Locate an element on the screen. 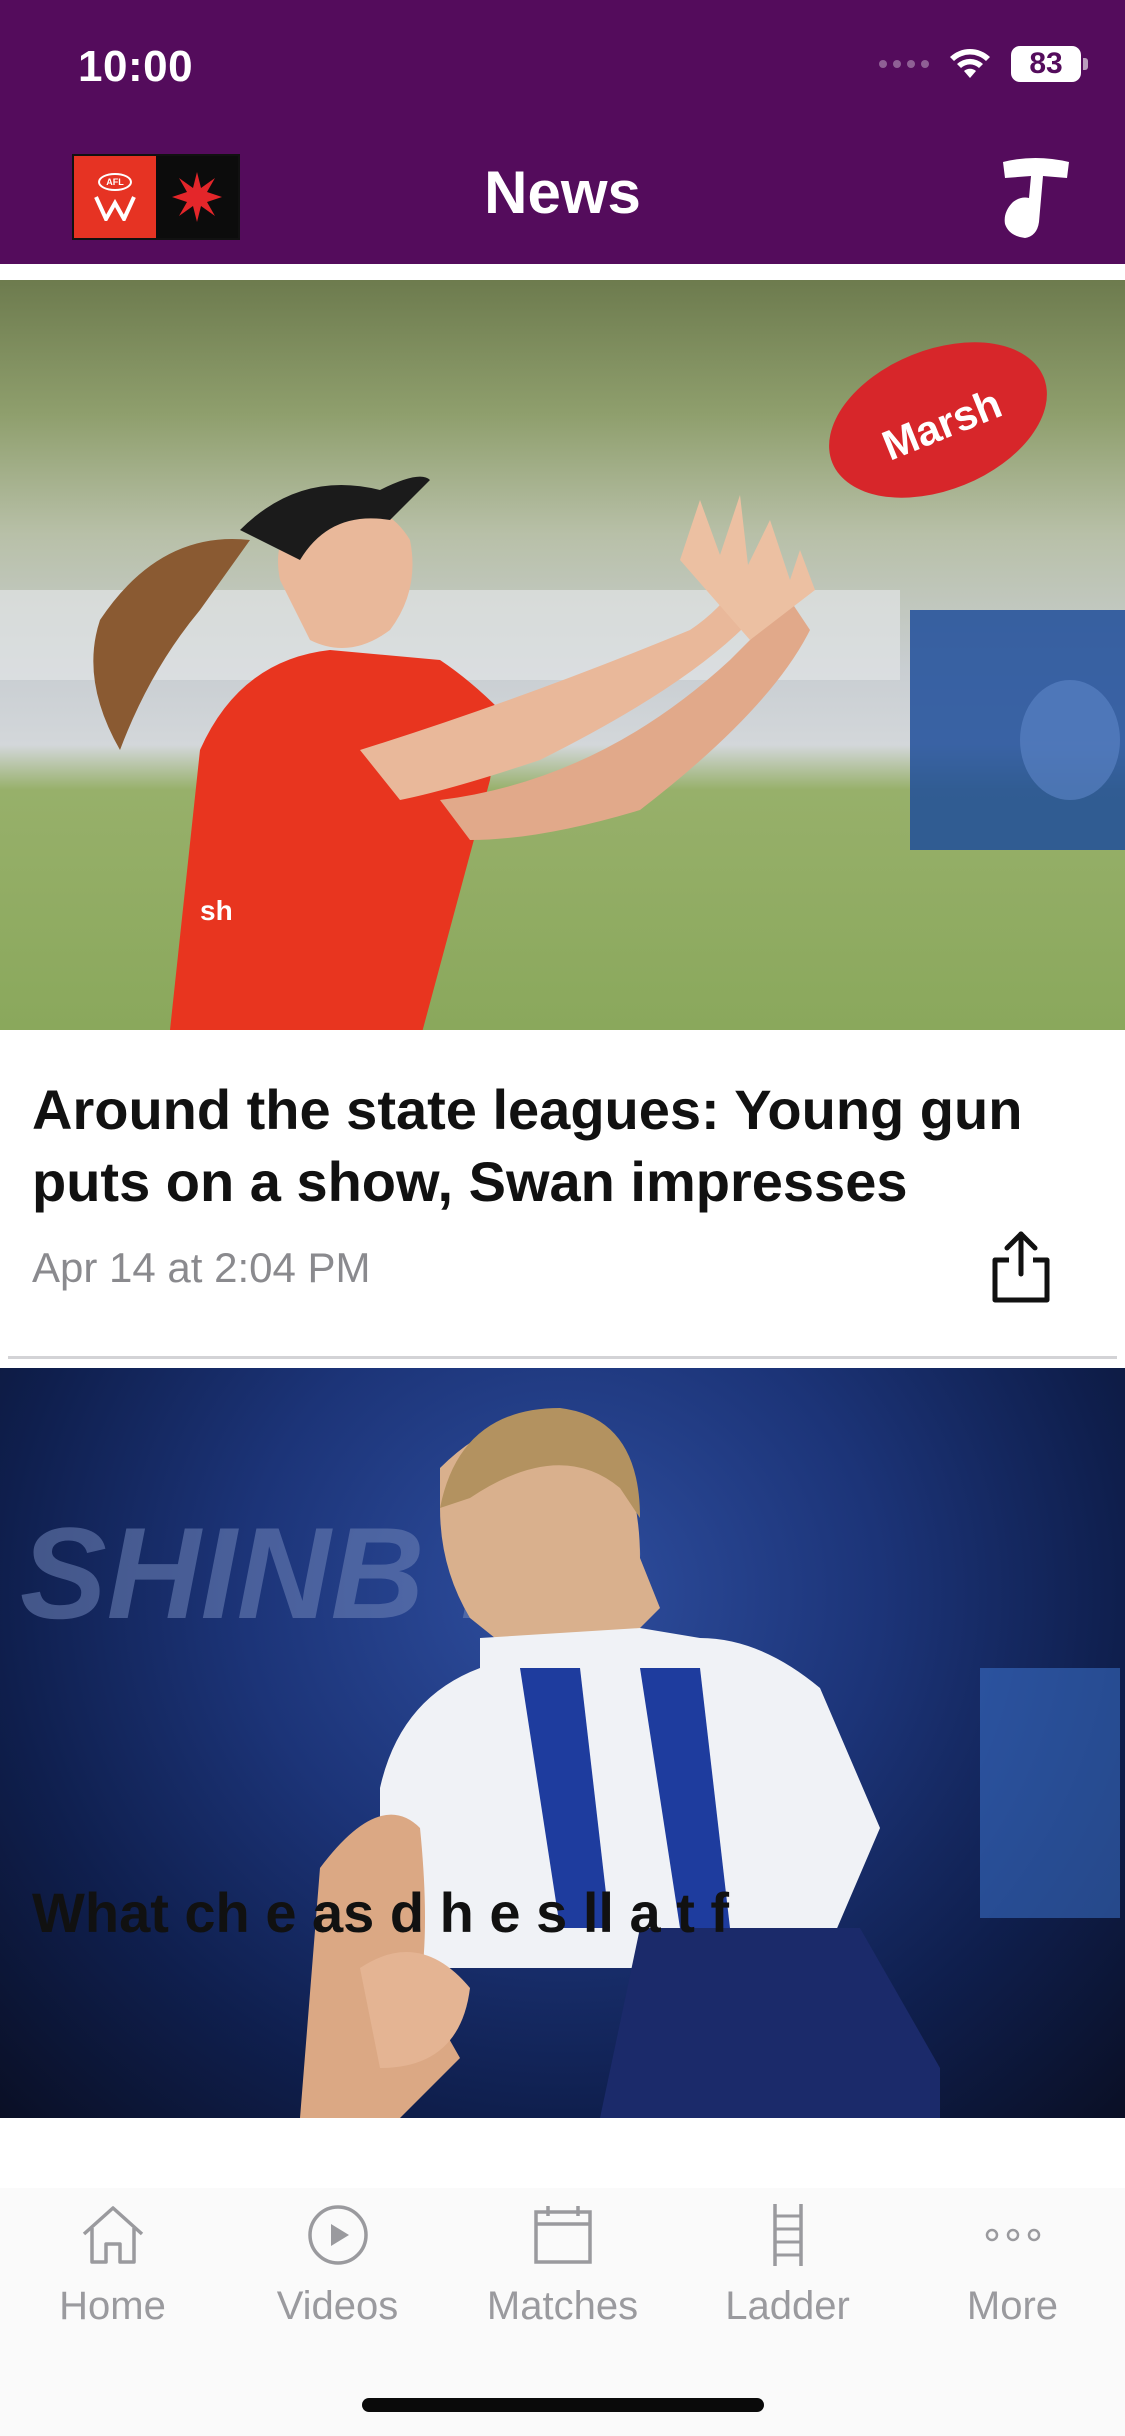 The image size is (1125, 2436). card-divider is located at coordinates (562, 1357).